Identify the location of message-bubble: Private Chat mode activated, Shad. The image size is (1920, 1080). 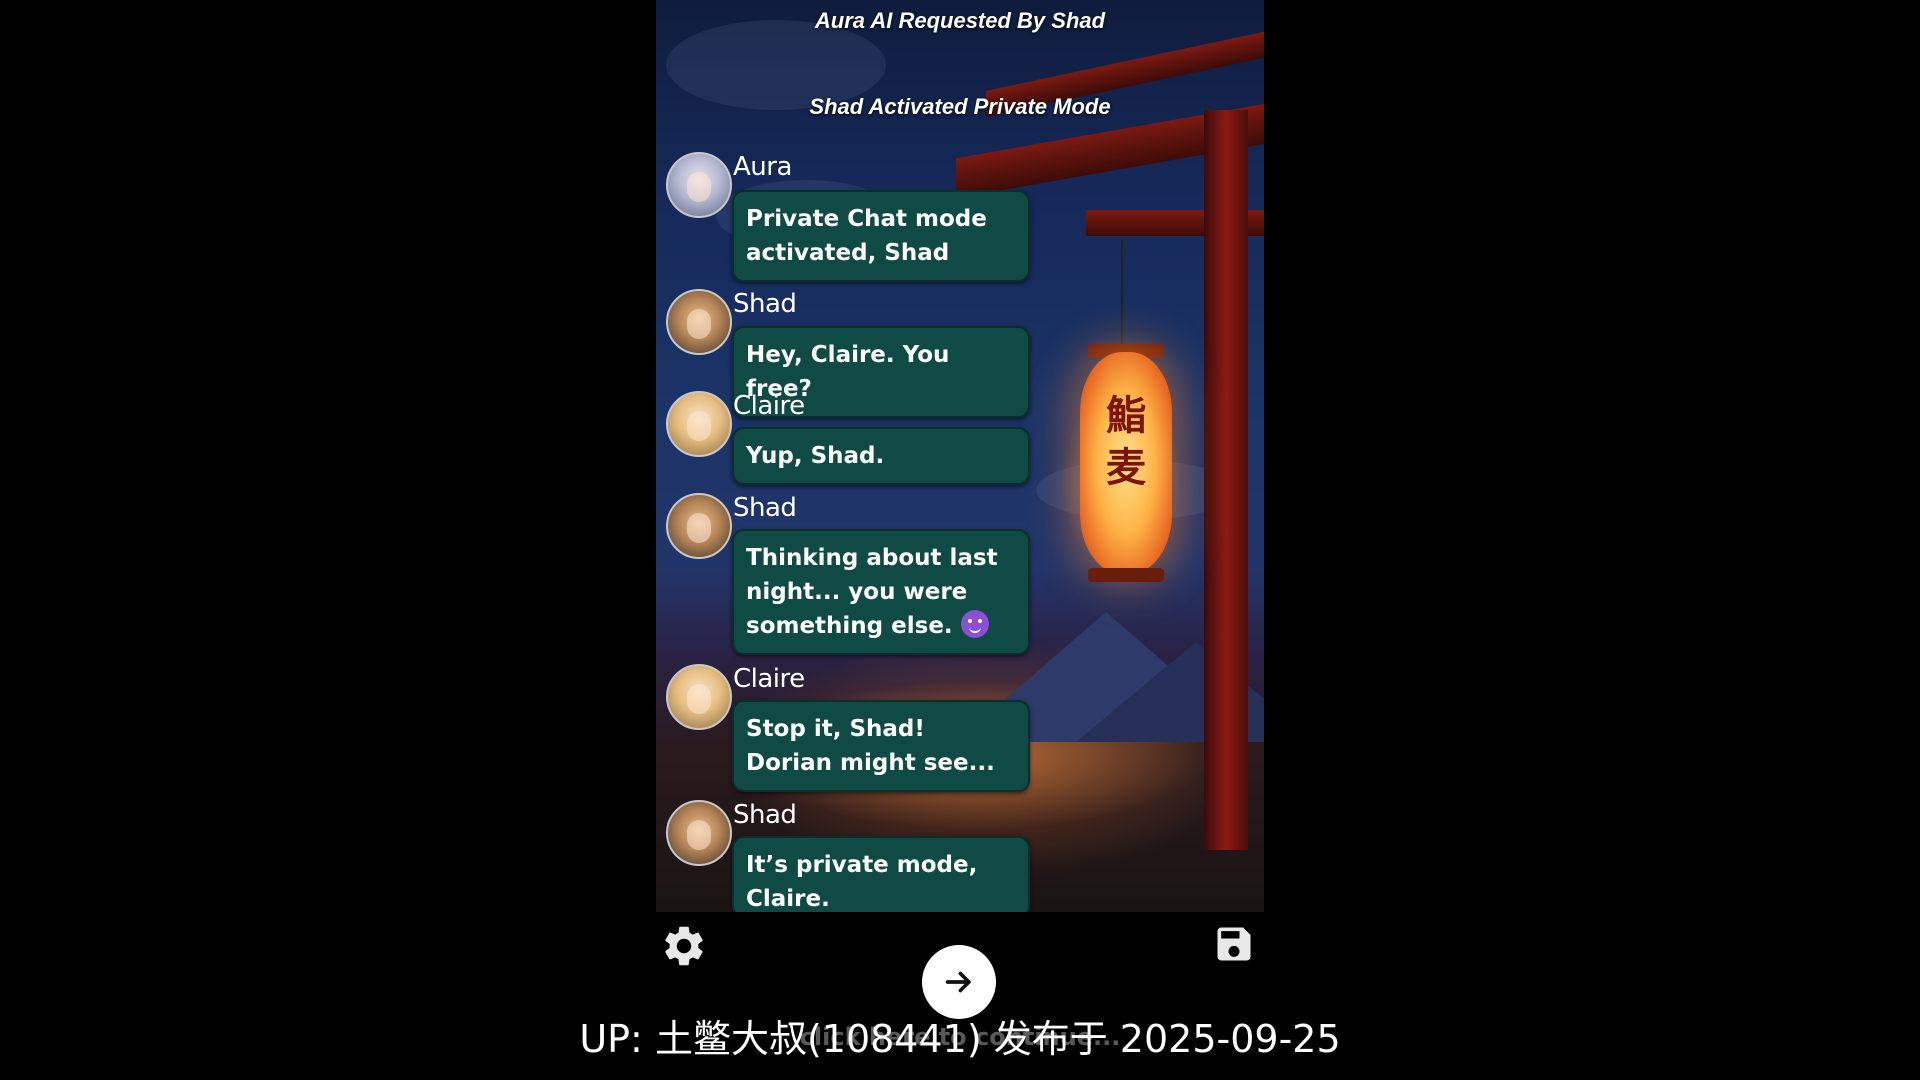
(881, 236).